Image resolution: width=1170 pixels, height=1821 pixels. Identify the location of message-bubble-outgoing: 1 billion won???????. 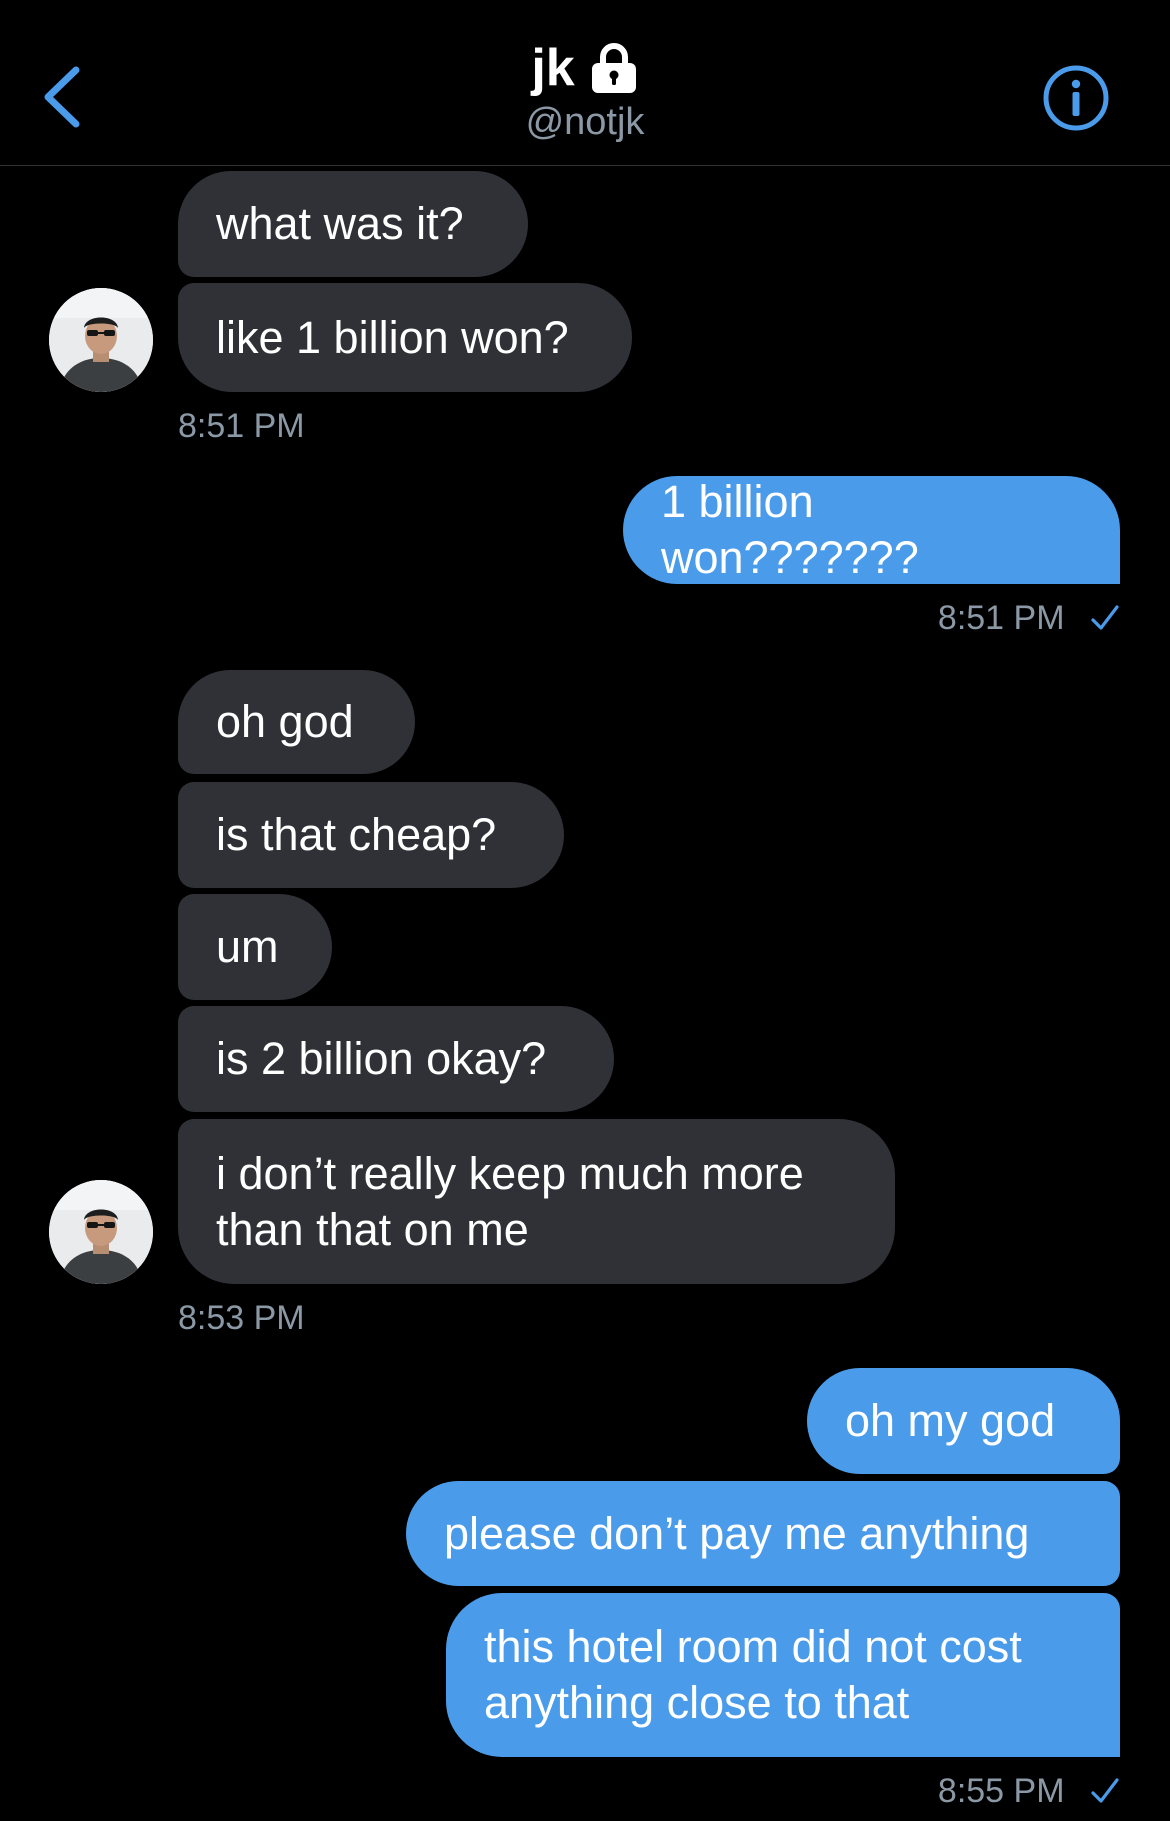
(871, 530).